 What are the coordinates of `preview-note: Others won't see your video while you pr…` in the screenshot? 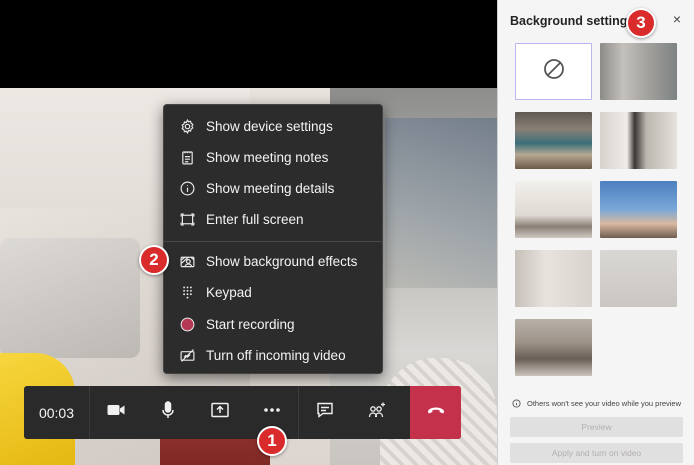 It's located at (600, 403).